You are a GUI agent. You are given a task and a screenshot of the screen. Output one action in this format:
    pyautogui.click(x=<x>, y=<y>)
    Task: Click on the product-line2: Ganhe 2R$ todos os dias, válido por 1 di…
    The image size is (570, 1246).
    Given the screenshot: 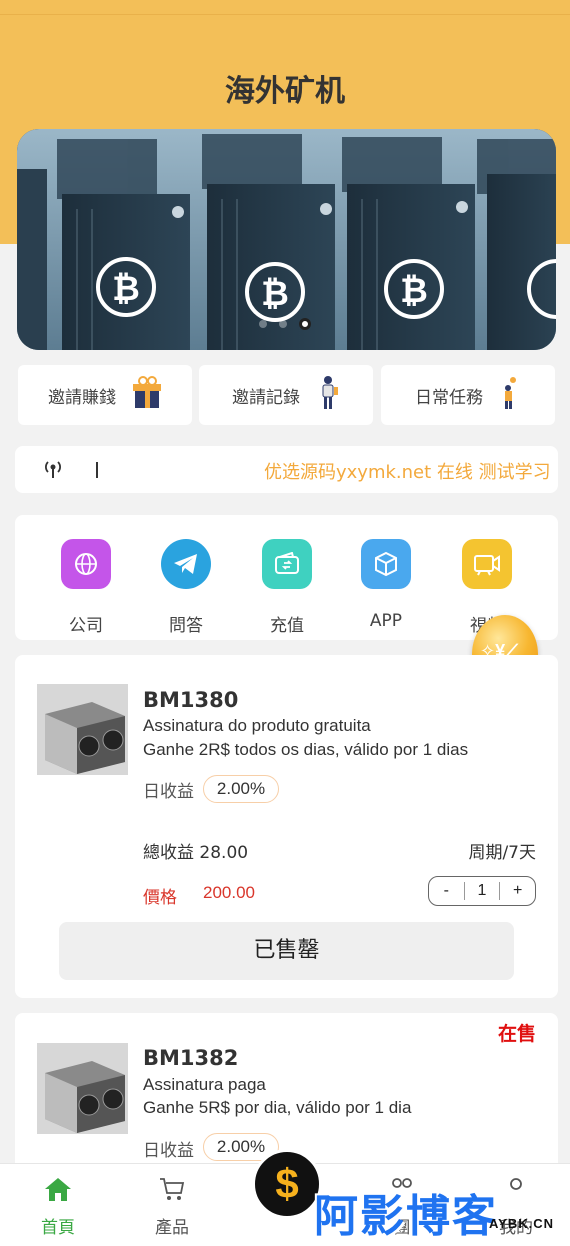 What is the action you would take?
    pyautogui.click(x=306, y=749)
    